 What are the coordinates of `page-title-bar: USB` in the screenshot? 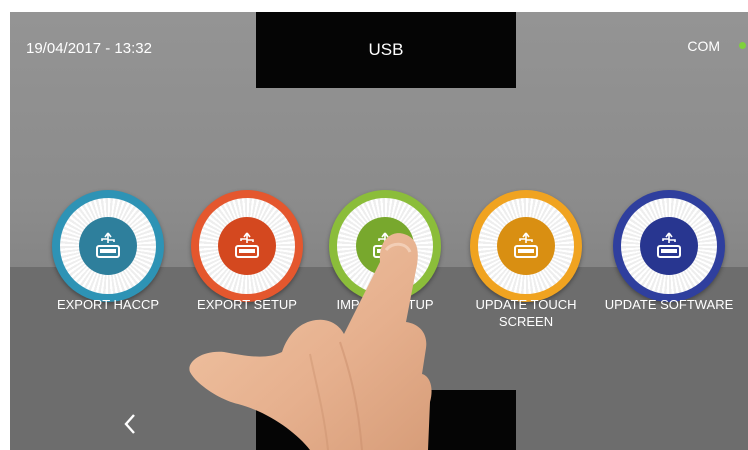 It's located at (386, 50).